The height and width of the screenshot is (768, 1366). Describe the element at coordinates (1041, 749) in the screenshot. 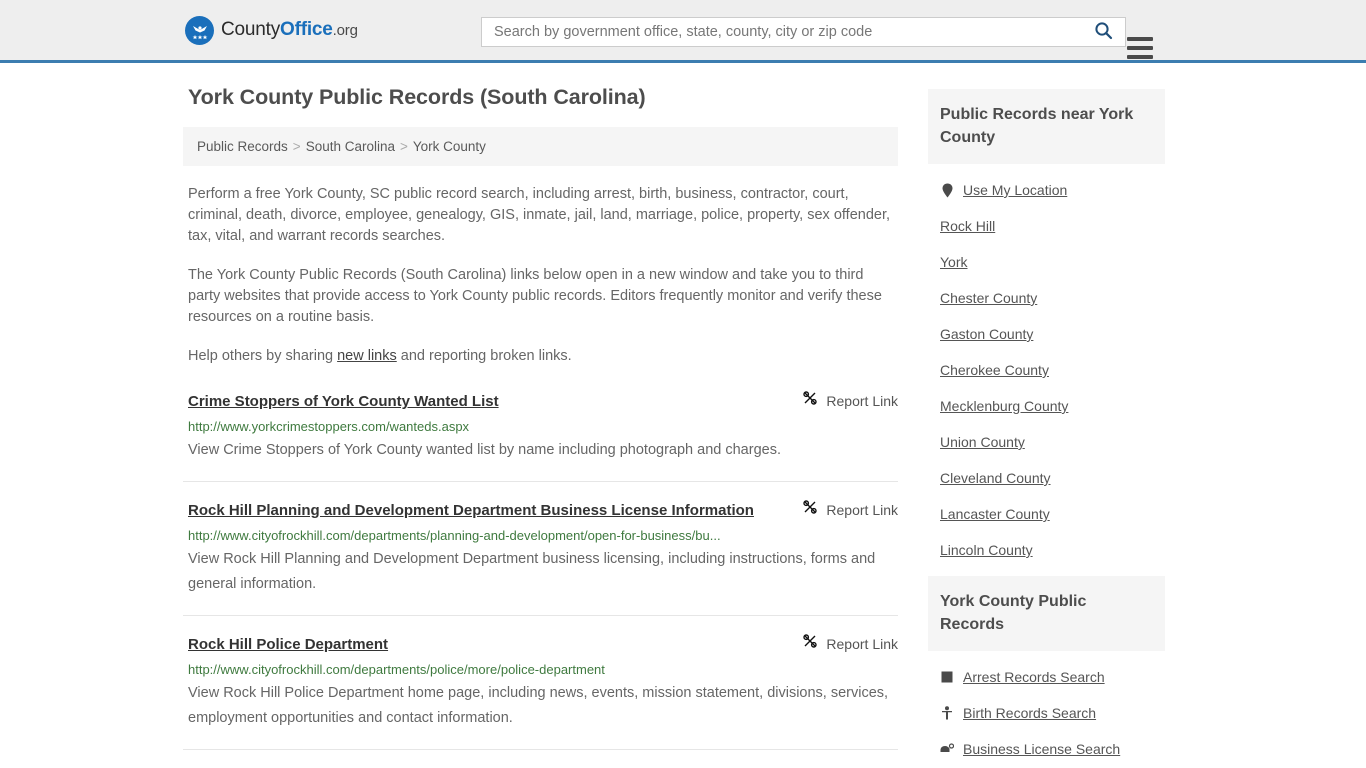

I see `sidebar-link-label: Business License Search` at that location.